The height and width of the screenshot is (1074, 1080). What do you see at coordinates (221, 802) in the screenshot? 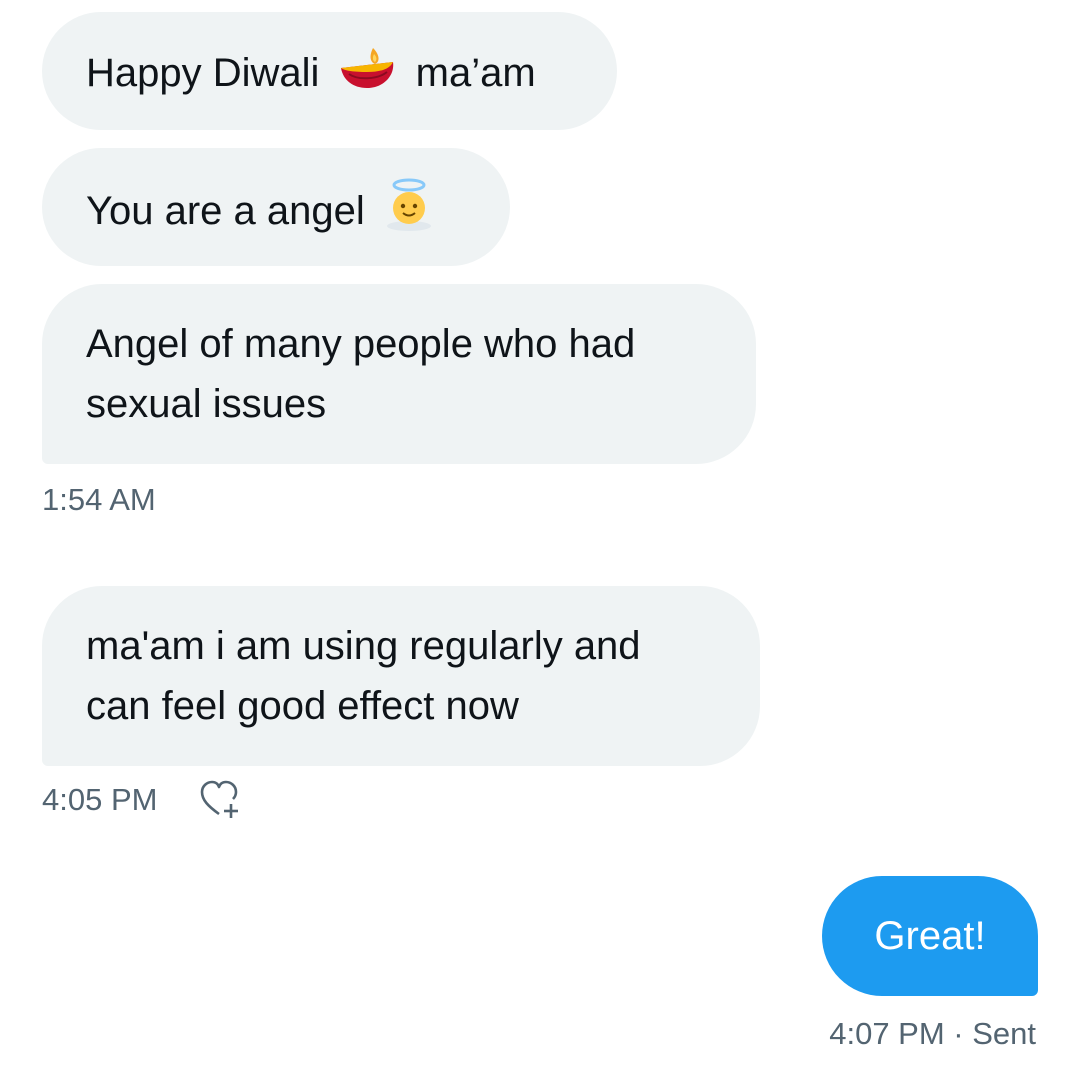
I see `heart-plus-icon` at bounding box center [221, 802].